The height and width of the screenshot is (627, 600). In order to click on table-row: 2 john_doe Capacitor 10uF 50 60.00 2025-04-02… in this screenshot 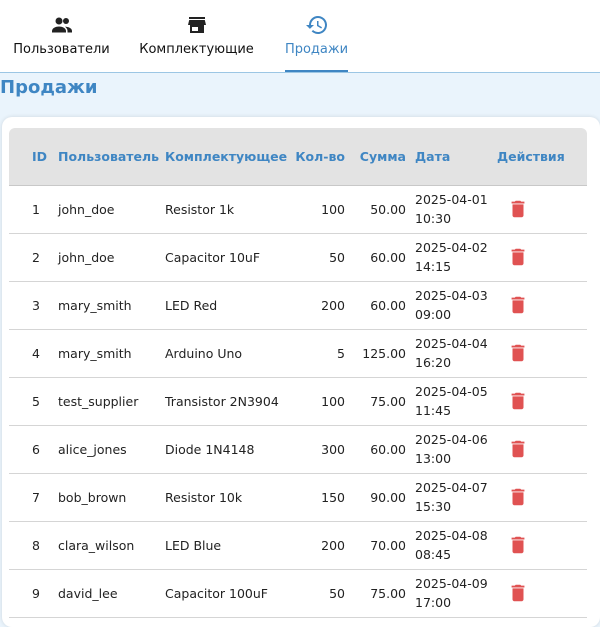, I will do `click(298, 257)`.